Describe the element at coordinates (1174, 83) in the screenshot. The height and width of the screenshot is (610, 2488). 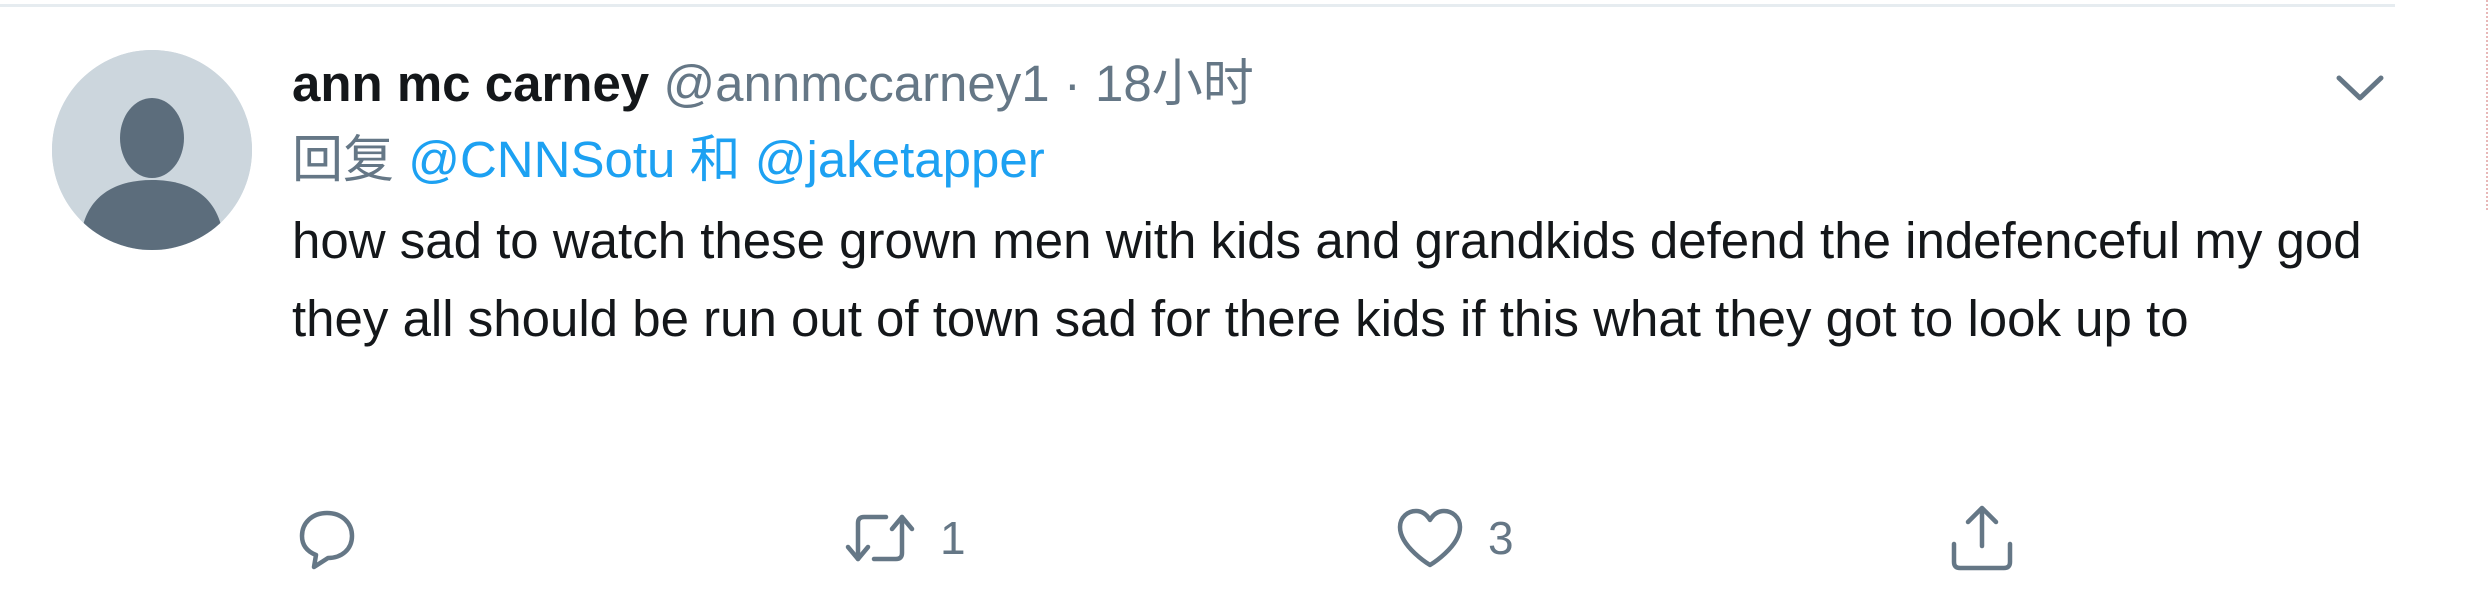
I see `timestamp: 18小时` at that location.